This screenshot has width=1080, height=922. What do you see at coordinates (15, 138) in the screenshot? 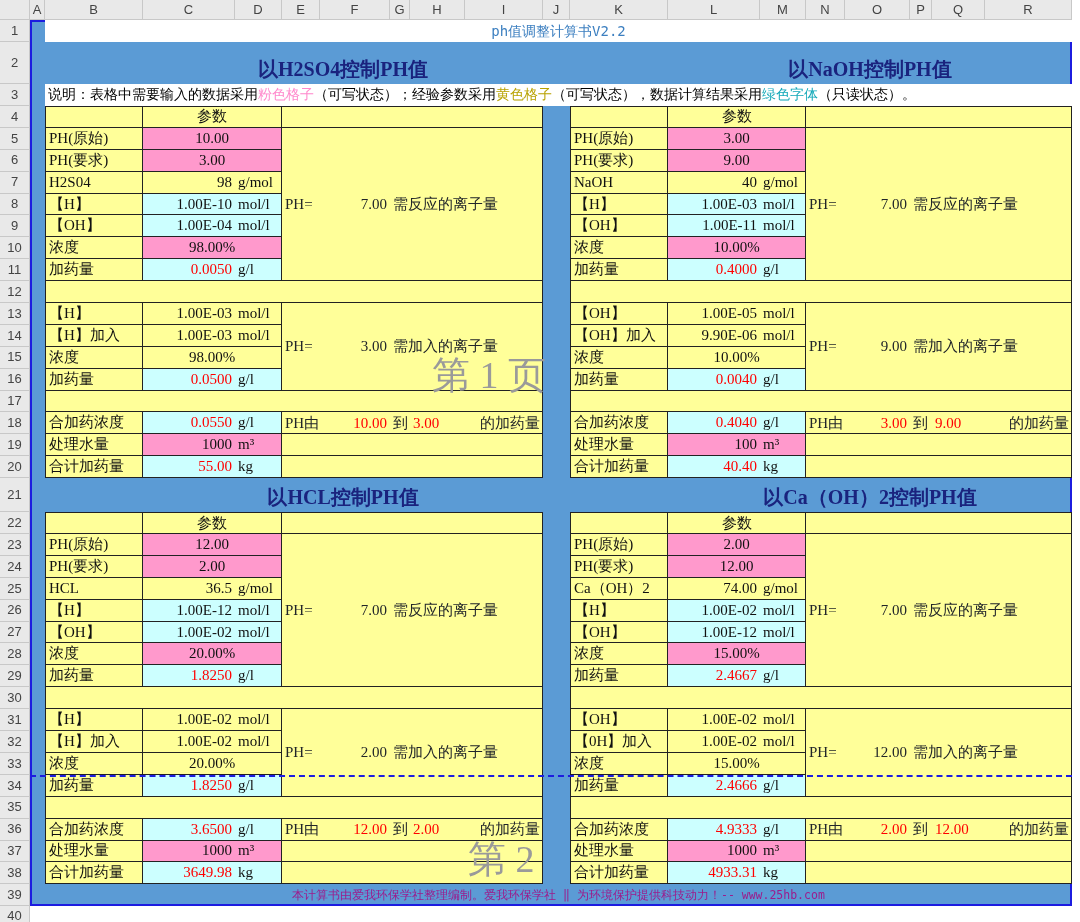
I see `row-header: 5` at bounding box center [15, 138].